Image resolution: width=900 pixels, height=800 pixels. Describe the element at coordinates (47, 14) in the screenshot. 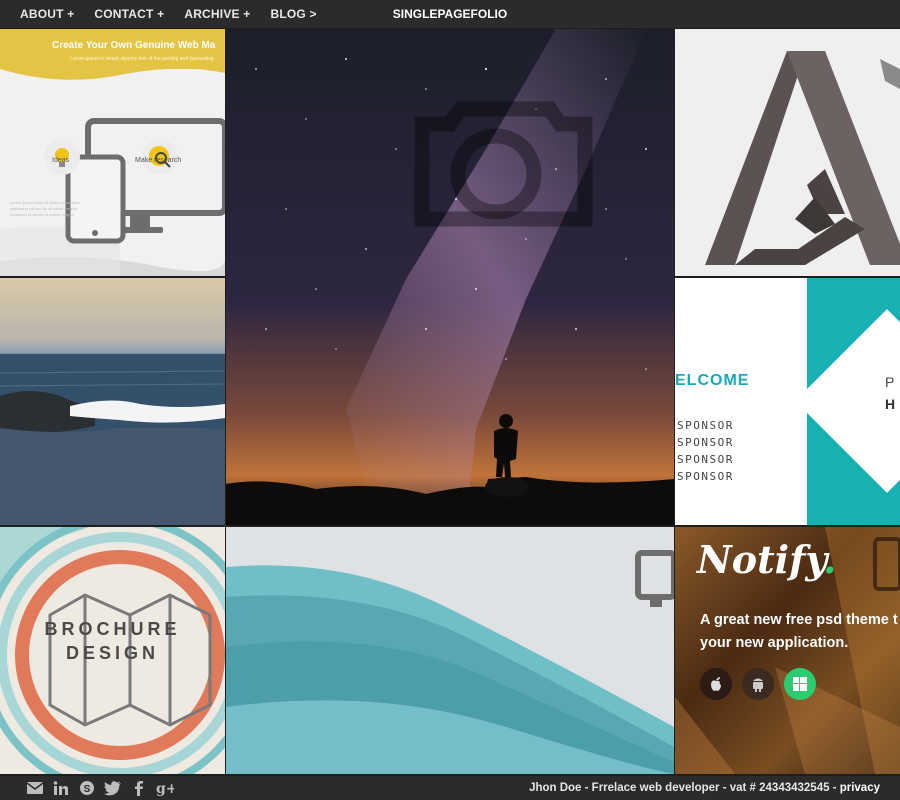

I see `nav-about: ABOUT +` at that location.